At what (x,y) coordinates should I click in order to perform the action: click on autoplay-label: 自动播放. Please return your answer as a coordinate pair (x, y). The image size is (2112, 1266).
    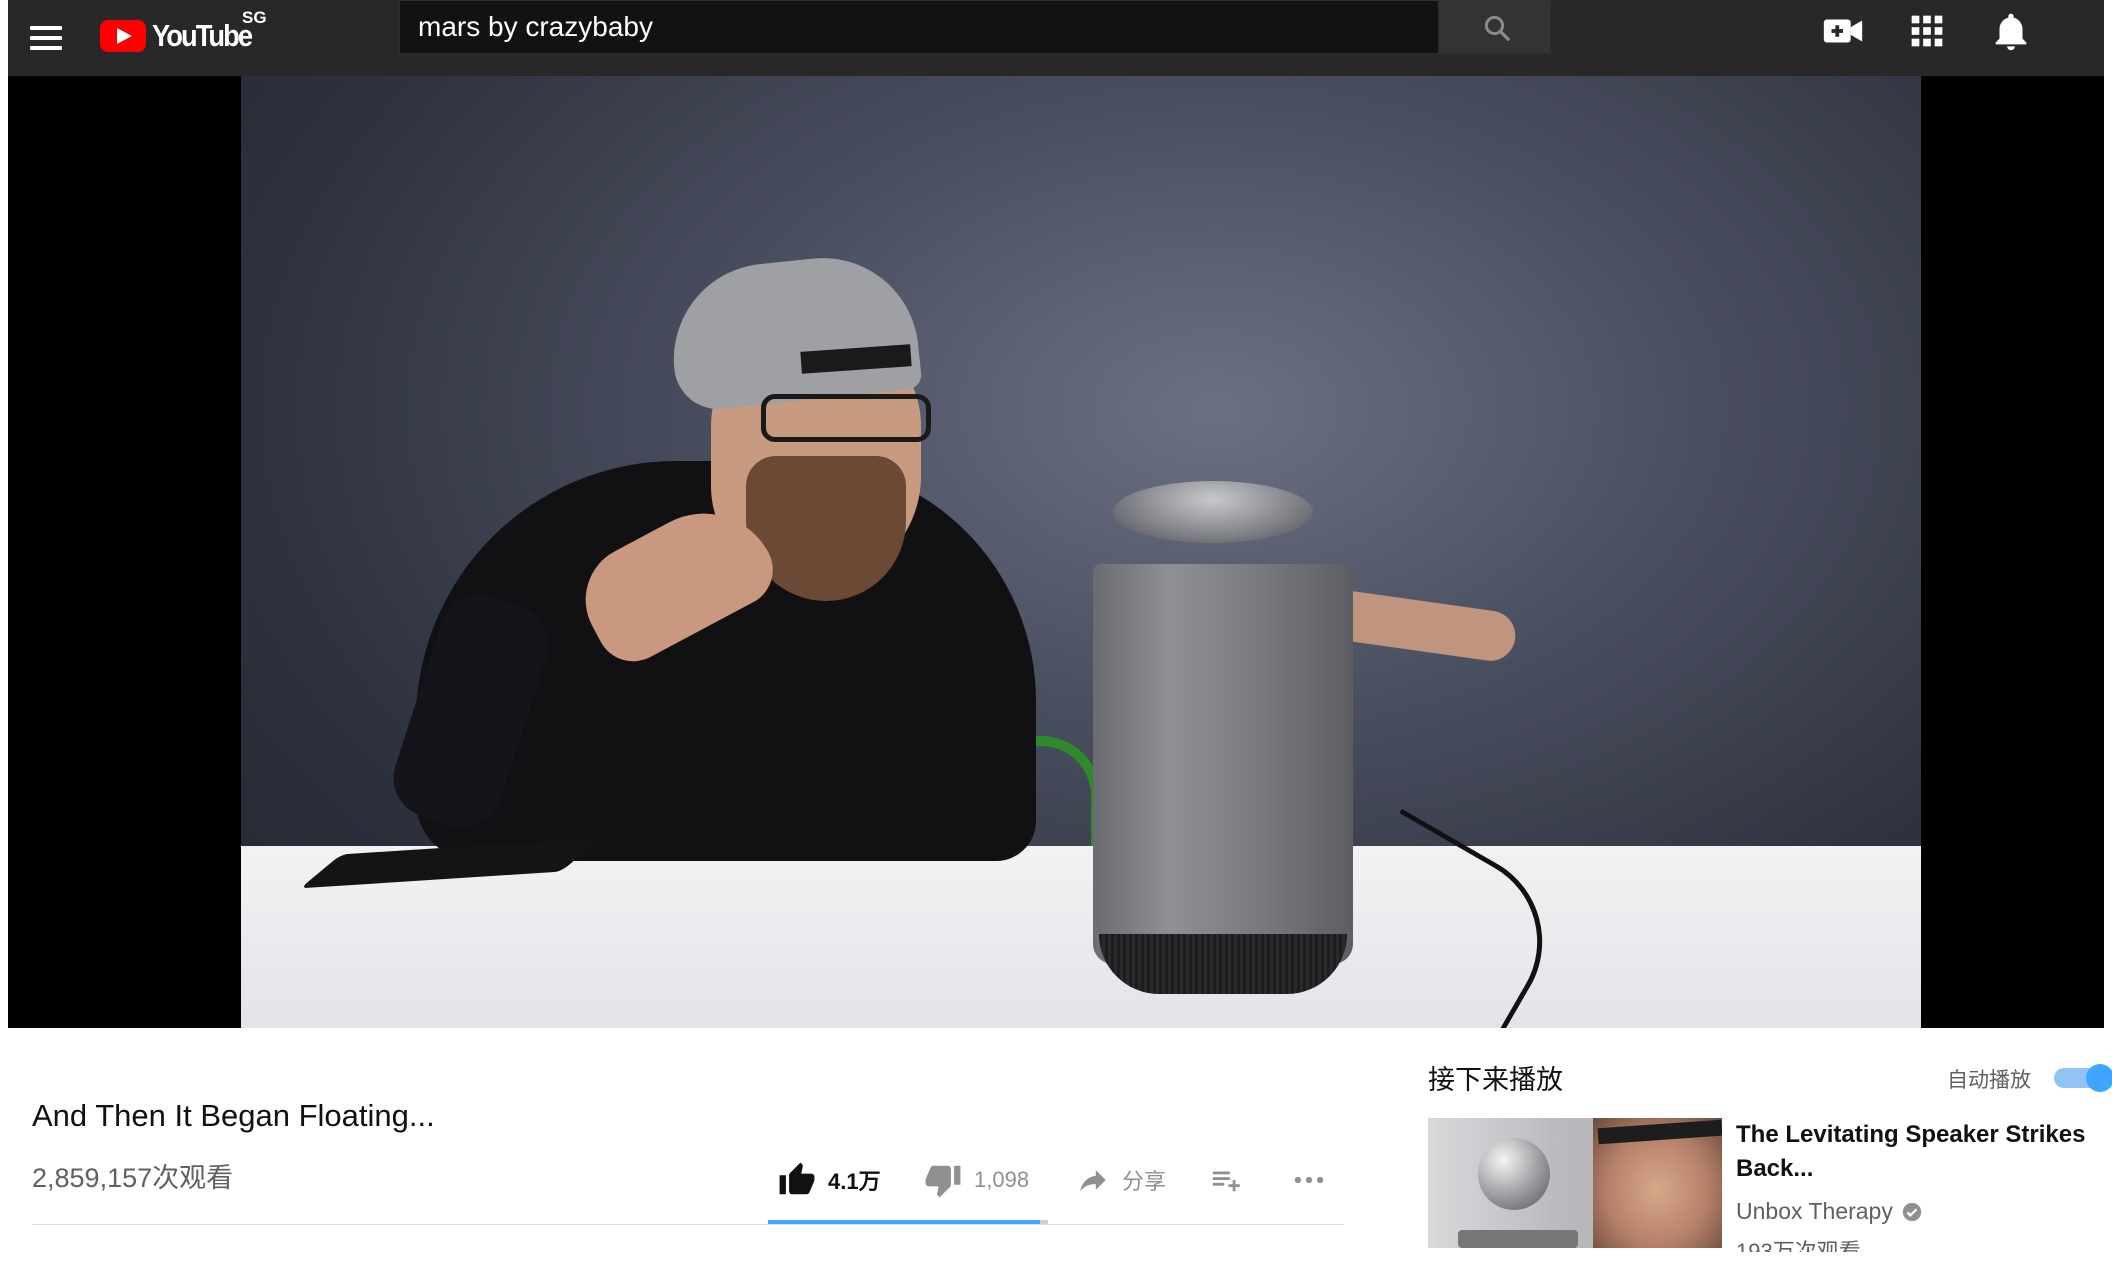
    Looking at the image, I should click on (1989, 1080).